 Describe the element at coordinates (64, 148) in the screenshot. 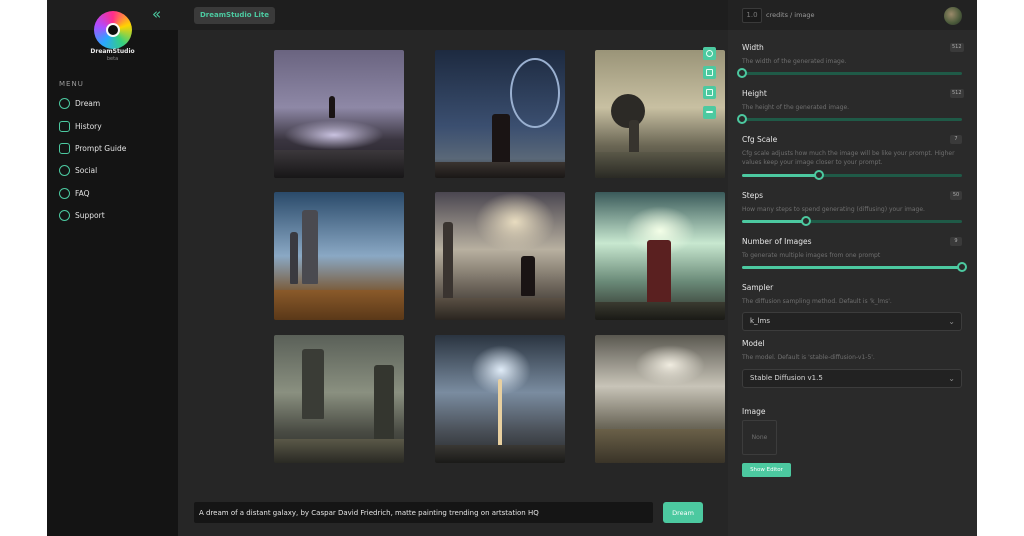

I see `chat-icon` at that location.